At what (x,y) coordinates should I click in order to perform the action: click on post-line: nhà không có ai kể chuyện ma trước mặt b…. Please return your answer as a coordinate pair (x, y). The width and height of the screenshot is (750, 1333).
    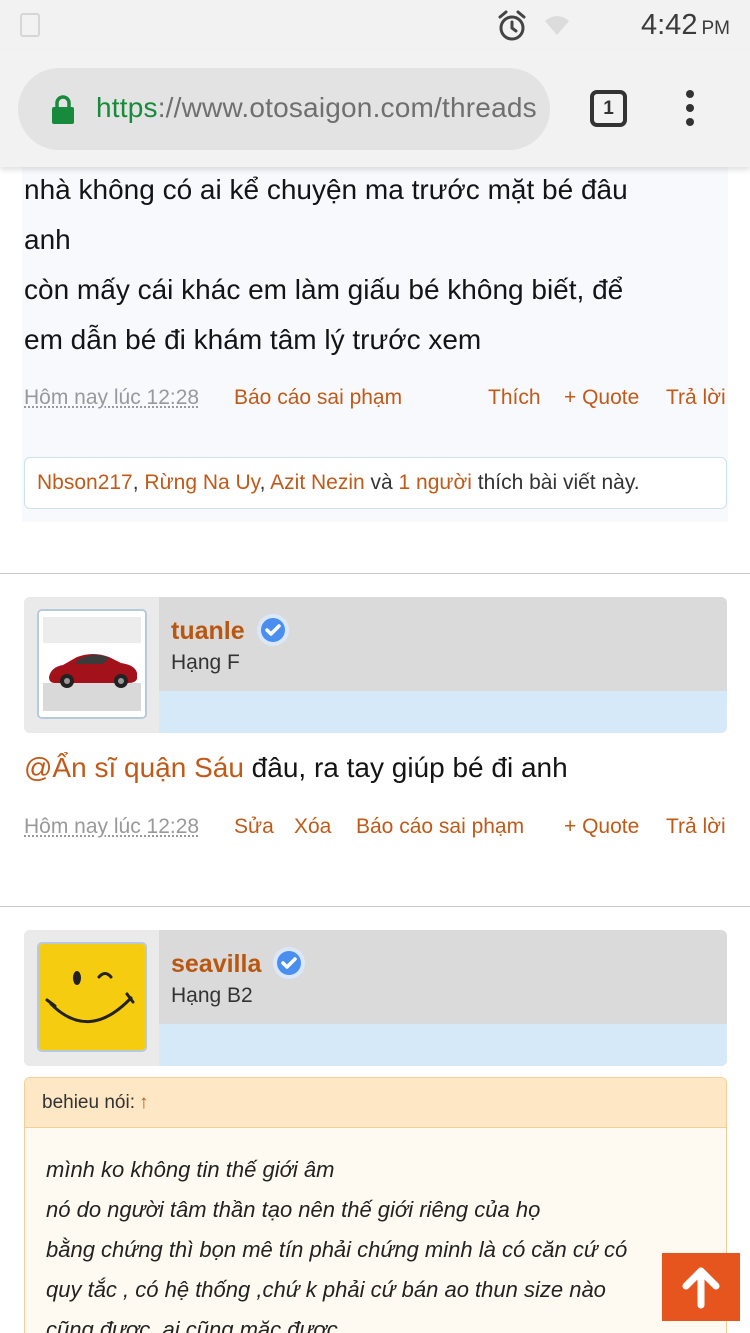
    Looking at the image, I should click on (326, 189).